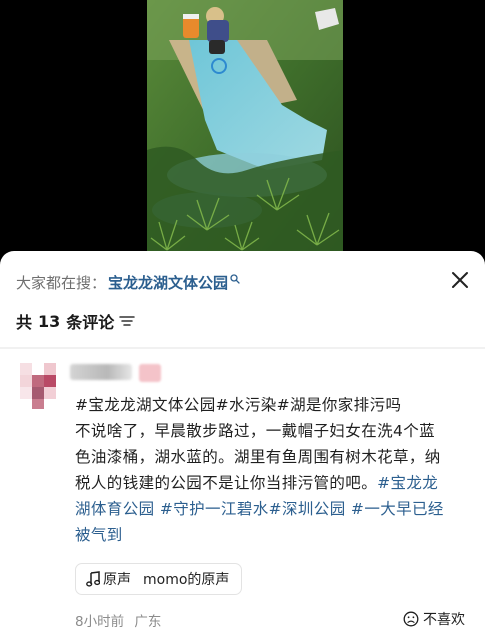 The image size is (485, 630). What do you see at coordinates (411, 619) in the screenshot?
I see `sad-face-icon` at bounding box center [411, 619].